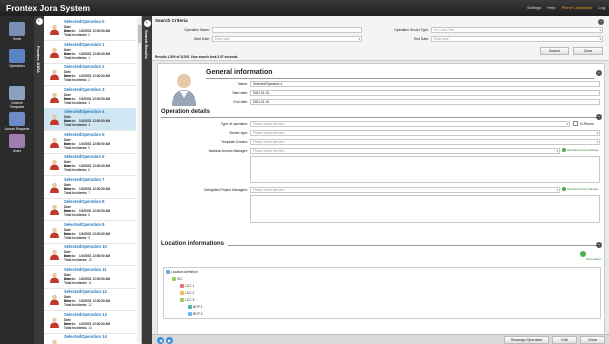  I want to click on template-select: Please select element ... ▾, so click(425, 142).